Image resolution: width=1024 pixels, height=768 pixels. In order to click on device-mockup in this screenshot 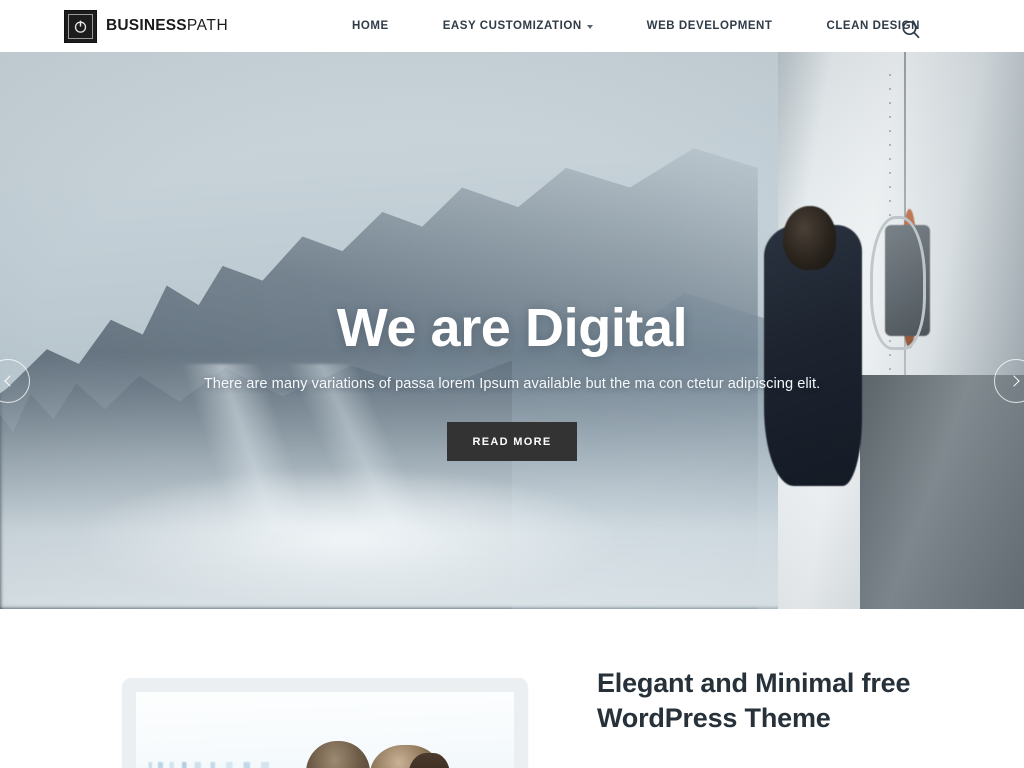, I will do `click(325, 723)`.